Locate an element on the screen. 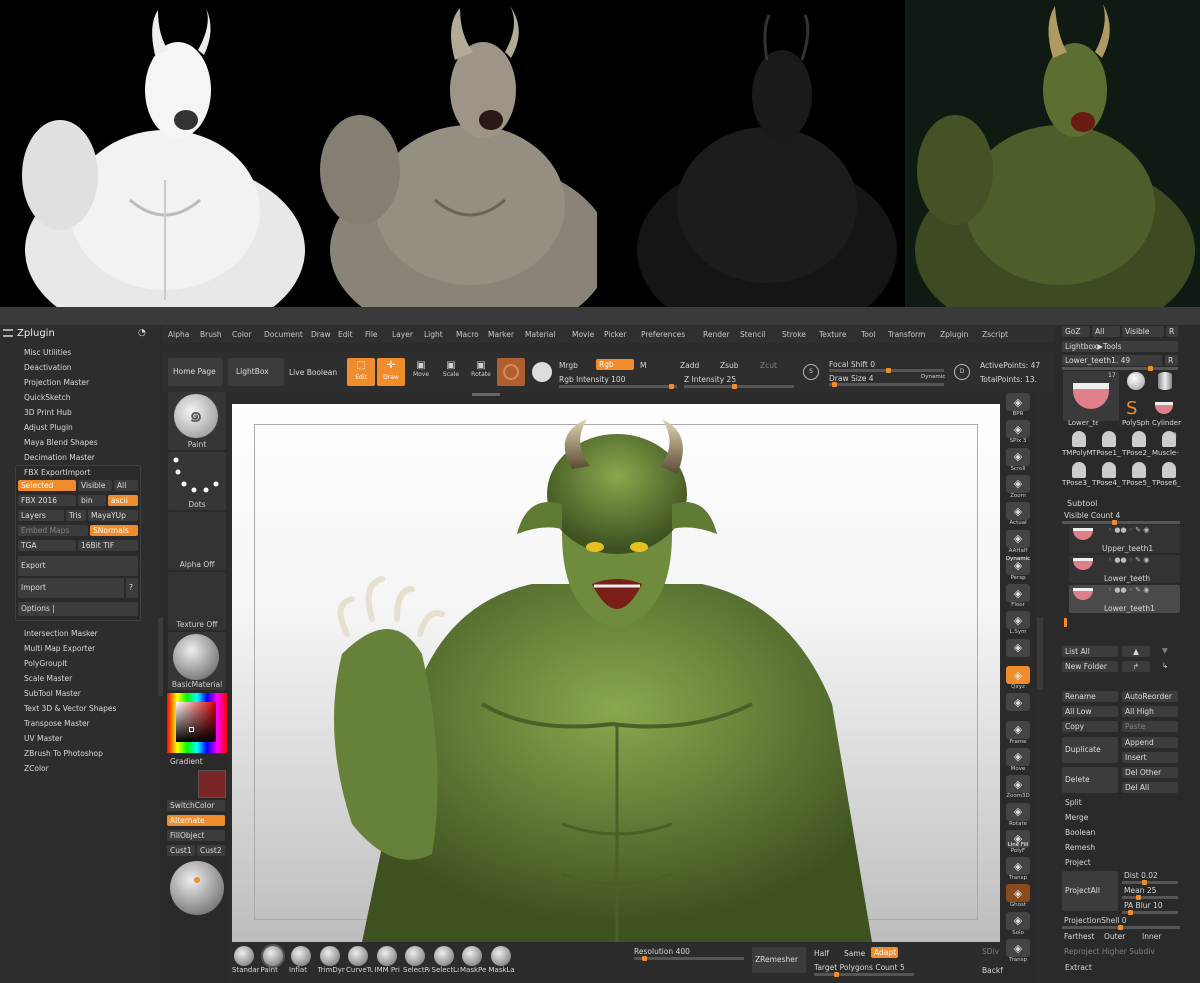 This screenshot has width=1200, height=983. fbx-version-select: FBX 2016 is located at coordinates (47, 500).